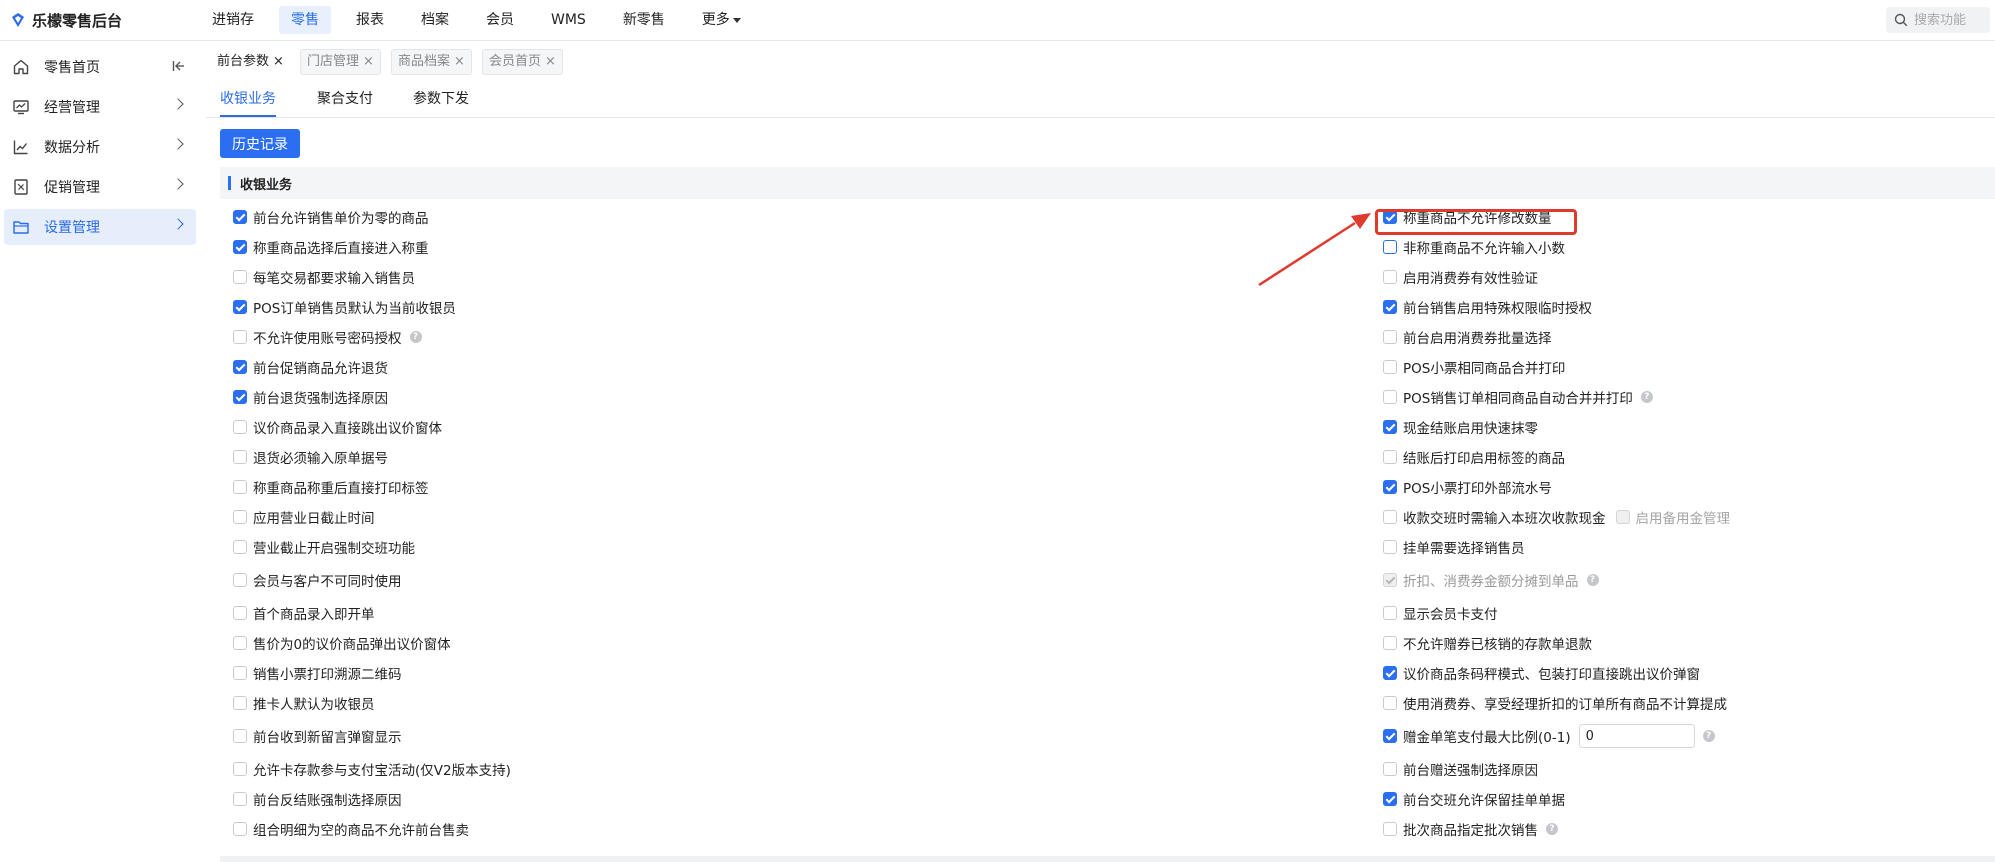  Describe the element at coordinates (721, 20) in the screenshot. I see `nav-item-more: 更多` at that location.